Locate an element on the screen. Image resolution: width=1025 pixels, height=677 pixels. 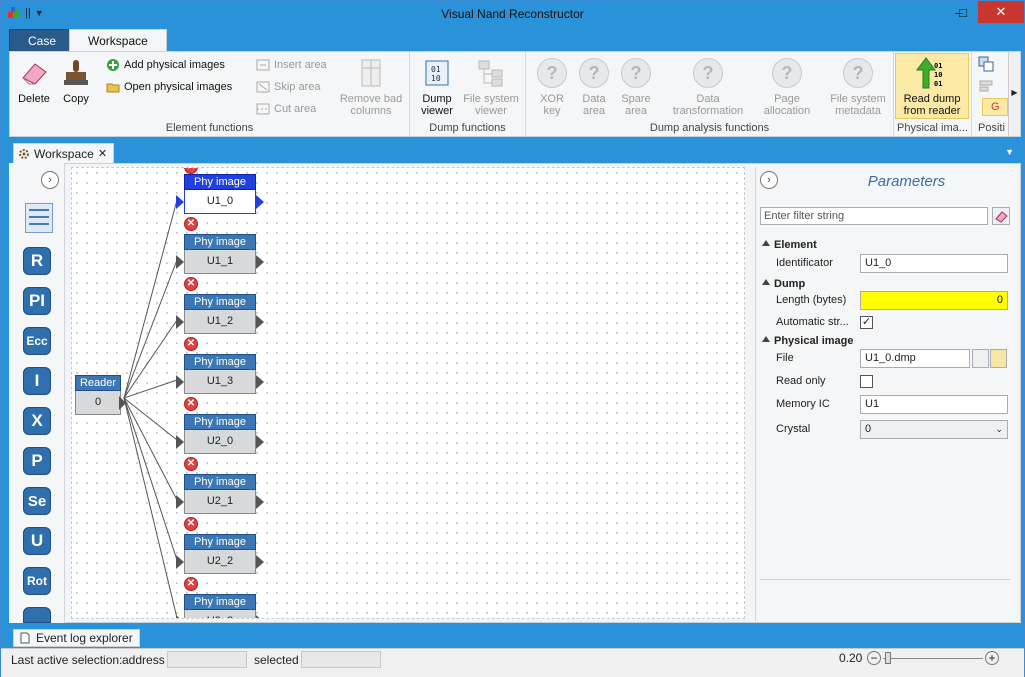
toolbar-rot-button: Rot is located at coordinates (37, 581).